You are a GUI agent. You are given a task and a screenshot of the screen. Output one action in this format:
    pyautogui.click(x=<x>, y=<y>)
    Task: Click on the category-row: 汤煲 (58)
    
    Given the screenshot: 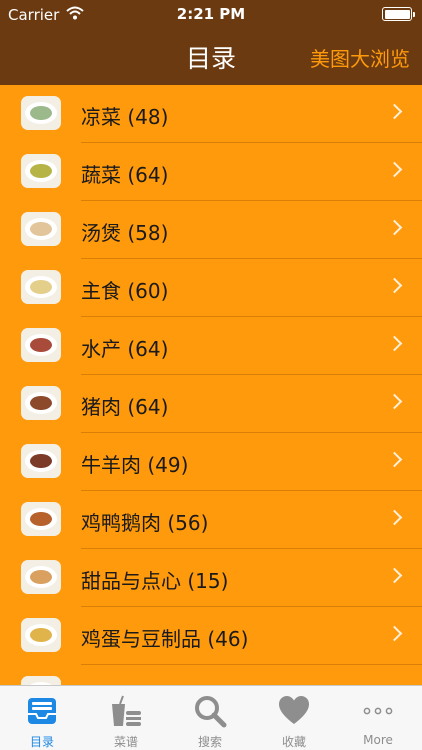 What is the action you would take?
    pyautogui.click(x=211, y=230)
    